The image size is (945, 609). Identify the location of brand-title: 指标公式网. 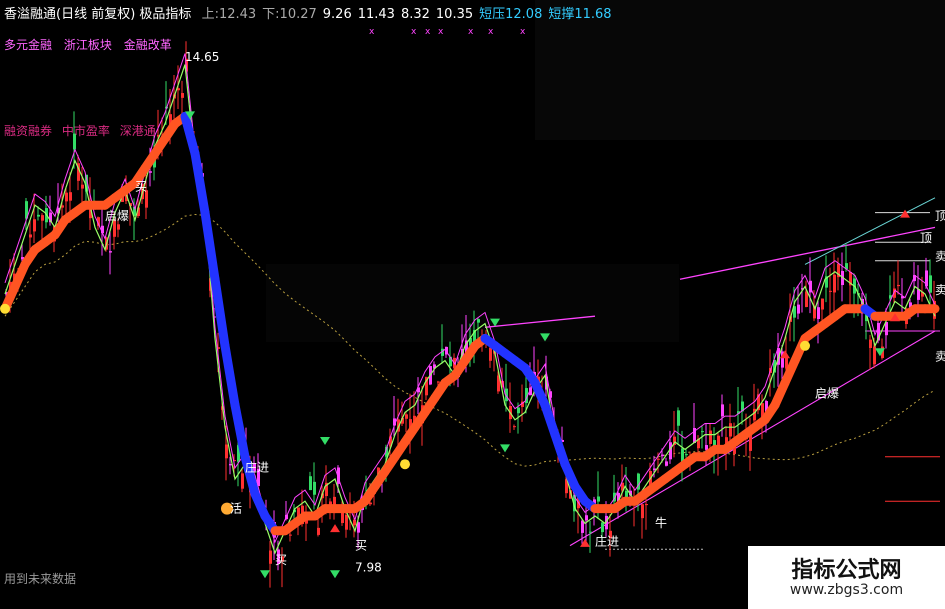
(846, 570).